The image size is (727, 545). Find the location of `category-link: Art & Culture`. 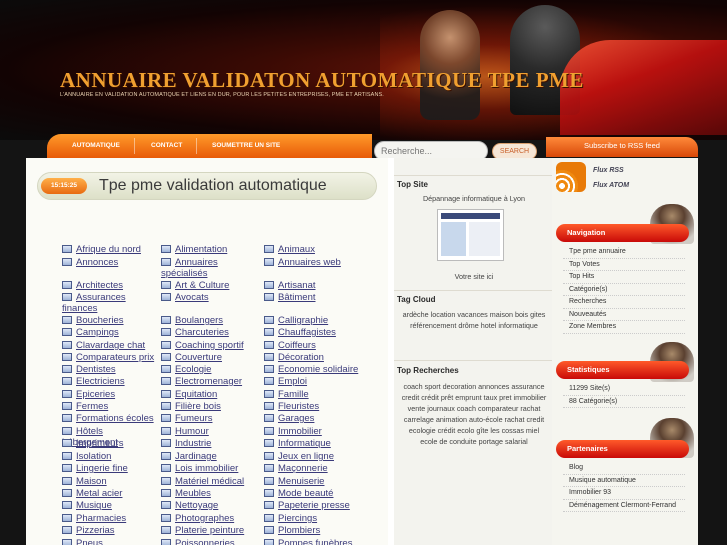

category-link: Art & Culture is located at coordinates (211, 285).